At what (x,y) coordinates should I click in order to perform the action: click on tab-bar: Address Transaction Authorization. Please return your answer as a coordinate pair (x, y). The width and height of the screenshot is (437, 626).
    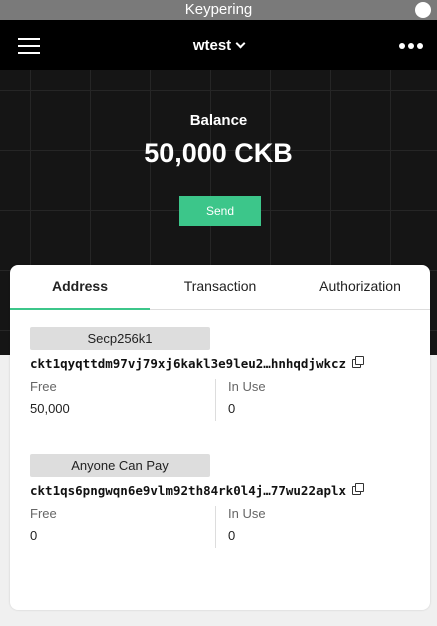
    Looking at the image, I should click on (220, 287).